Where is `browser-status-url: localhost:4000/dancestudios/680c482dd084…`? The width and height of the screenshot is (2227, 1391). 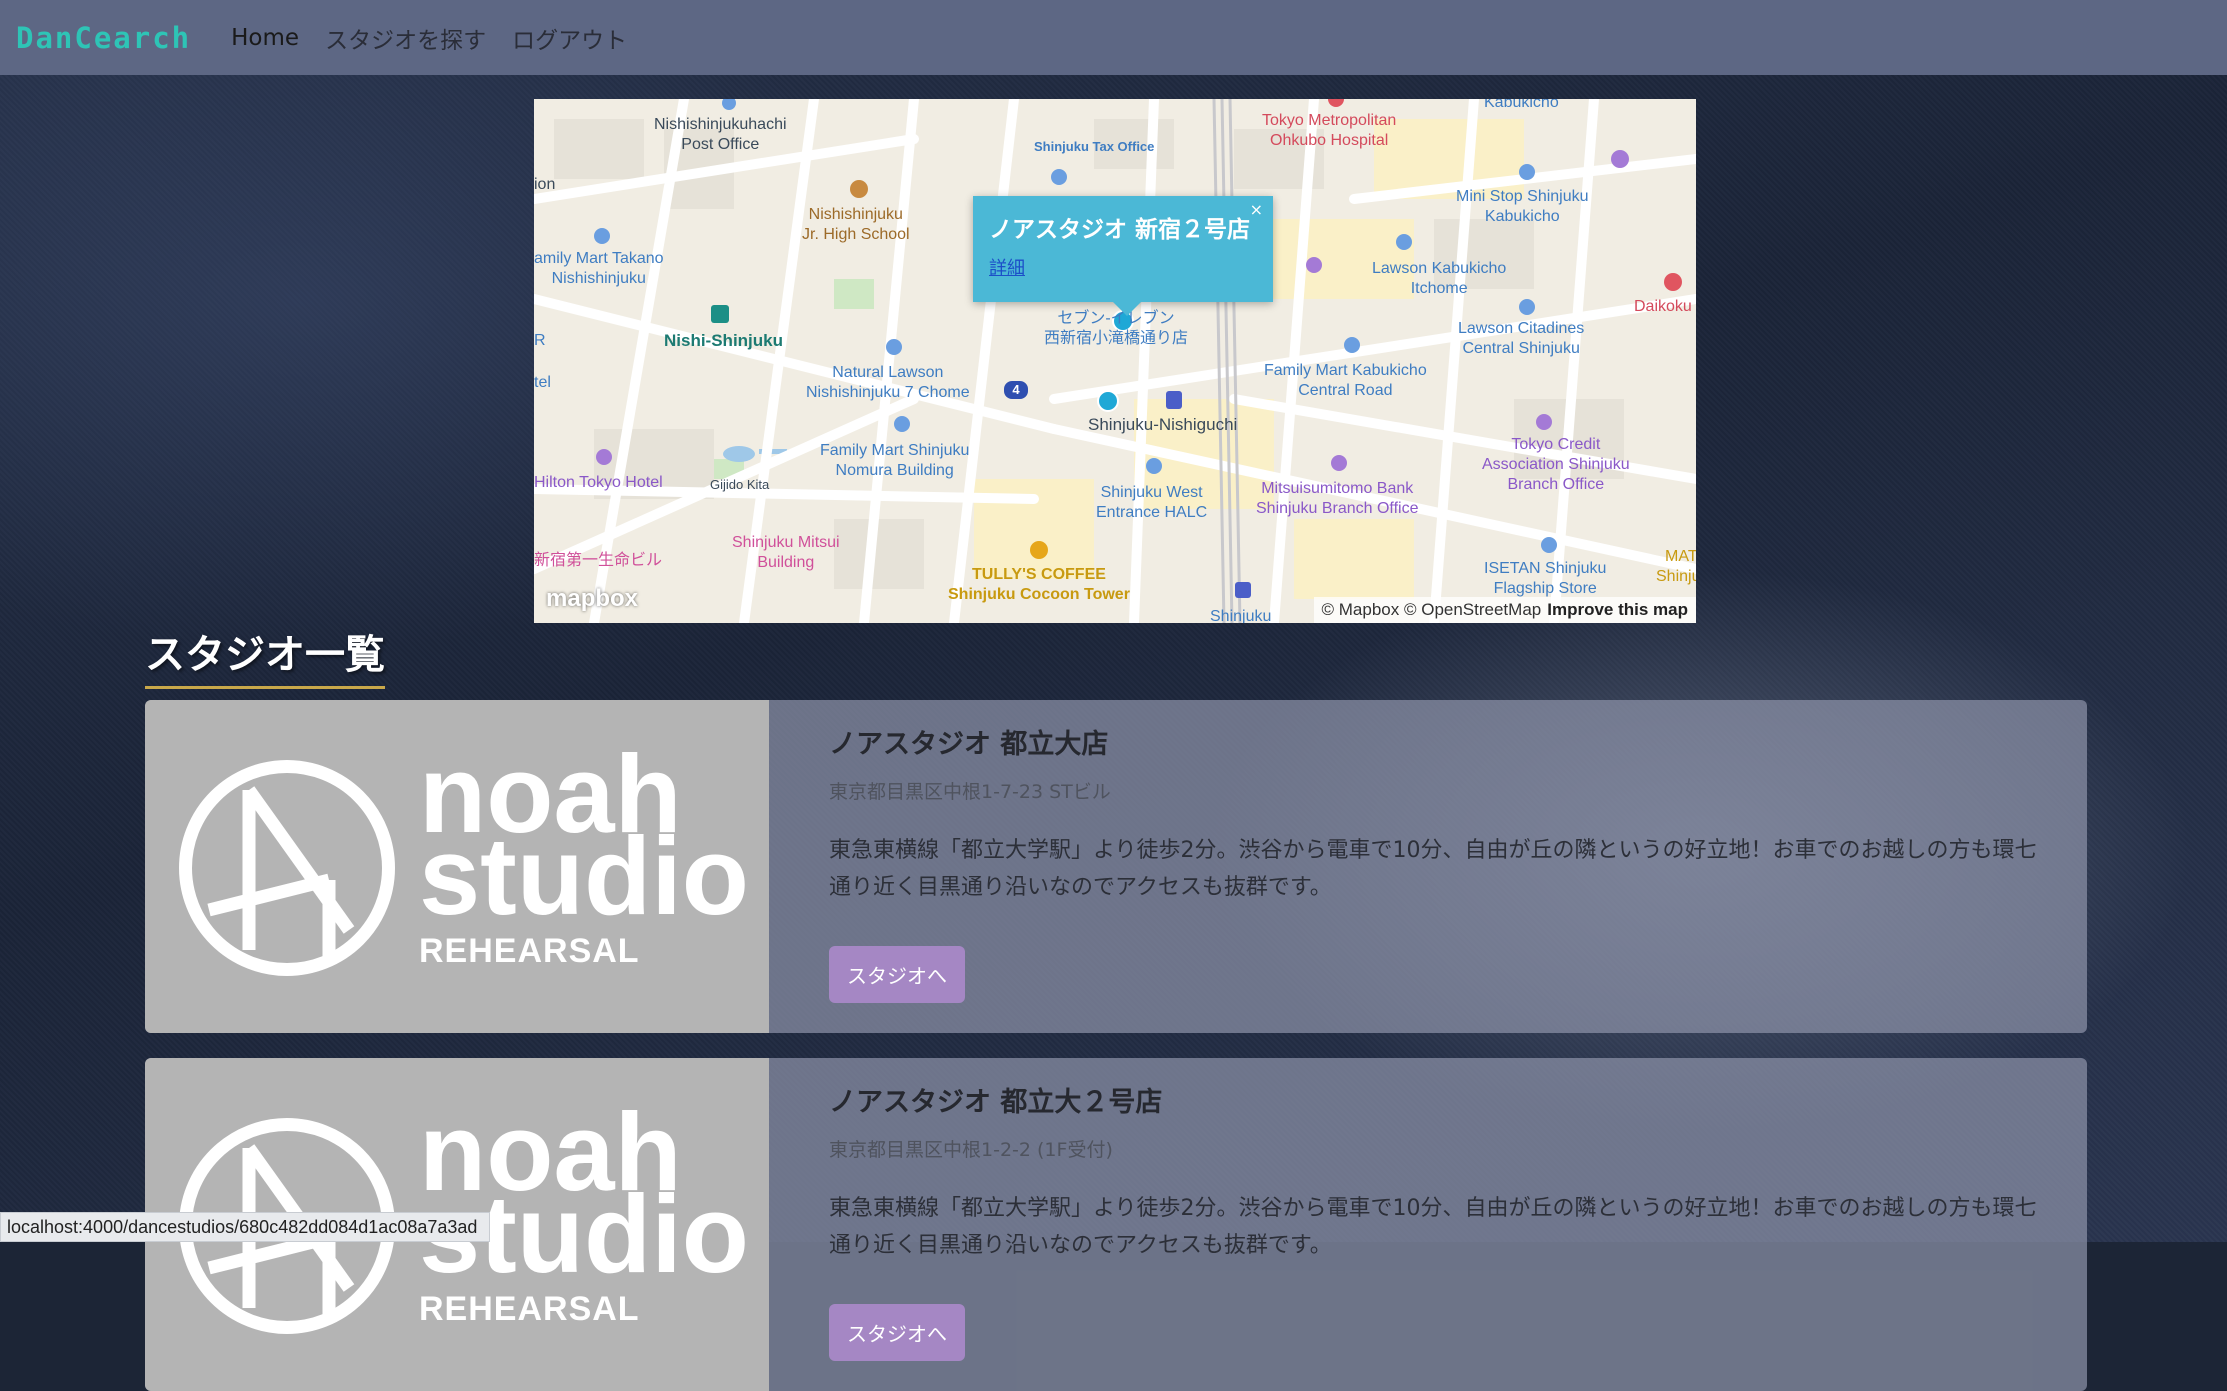
browser-status-url: localhost:4000/dancestudios/680c482dd084… is located at coordinates (245, 1227).